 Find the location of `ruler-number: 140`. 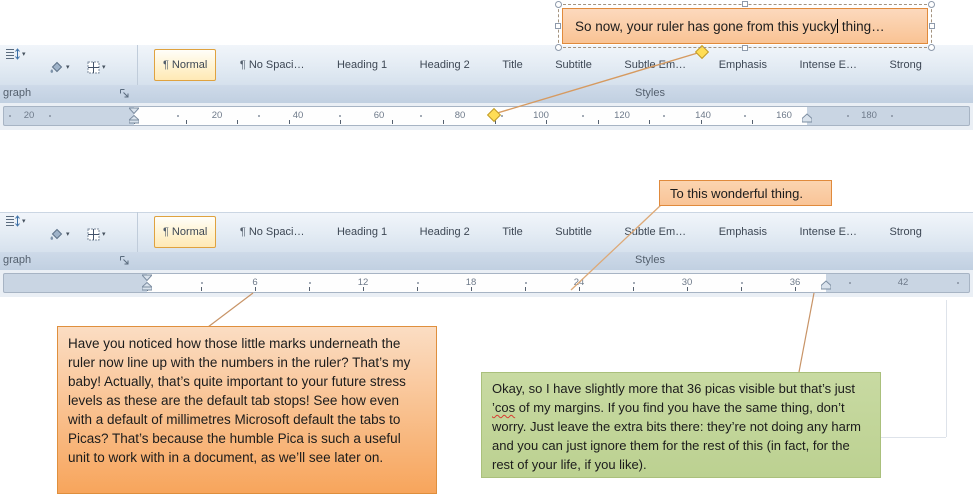

ruler-number: 140 is located at coordinates (703, 115).